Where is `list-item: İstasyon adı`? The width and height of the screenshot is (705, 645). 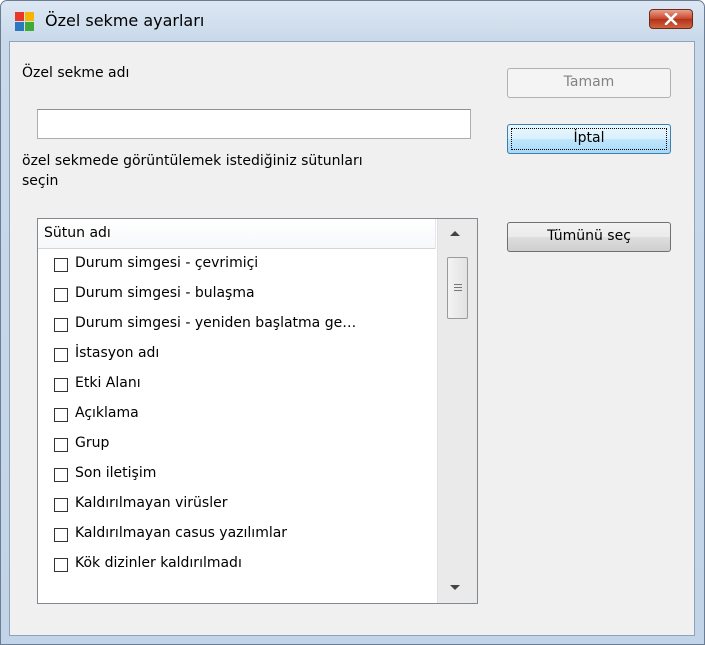
list-item: İstasyon adı is located at coordinates (237, 355).